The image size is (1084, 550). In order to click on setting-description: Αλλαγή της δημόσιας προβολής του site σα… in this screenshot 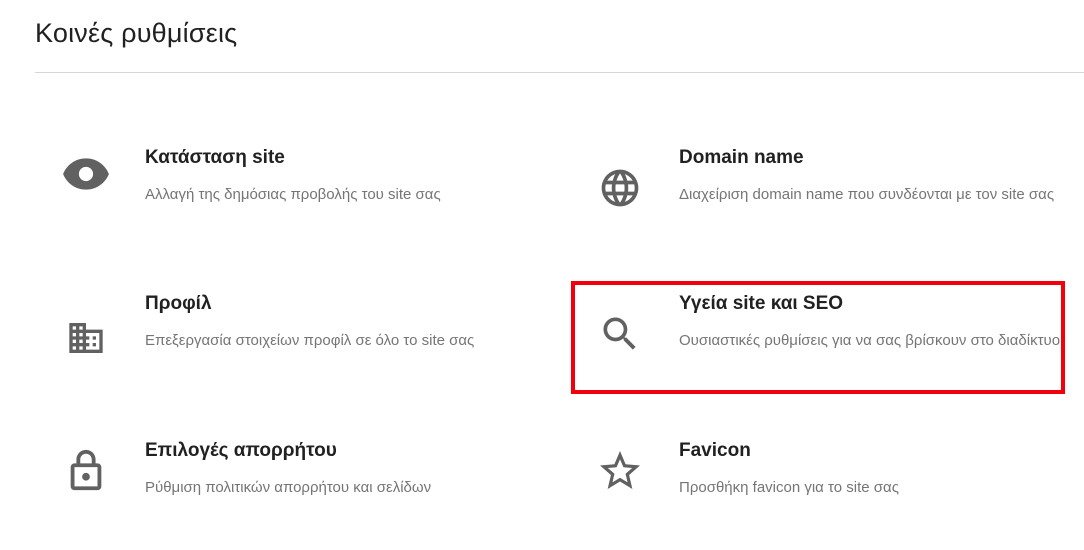, I will do `click(293, 194)`.